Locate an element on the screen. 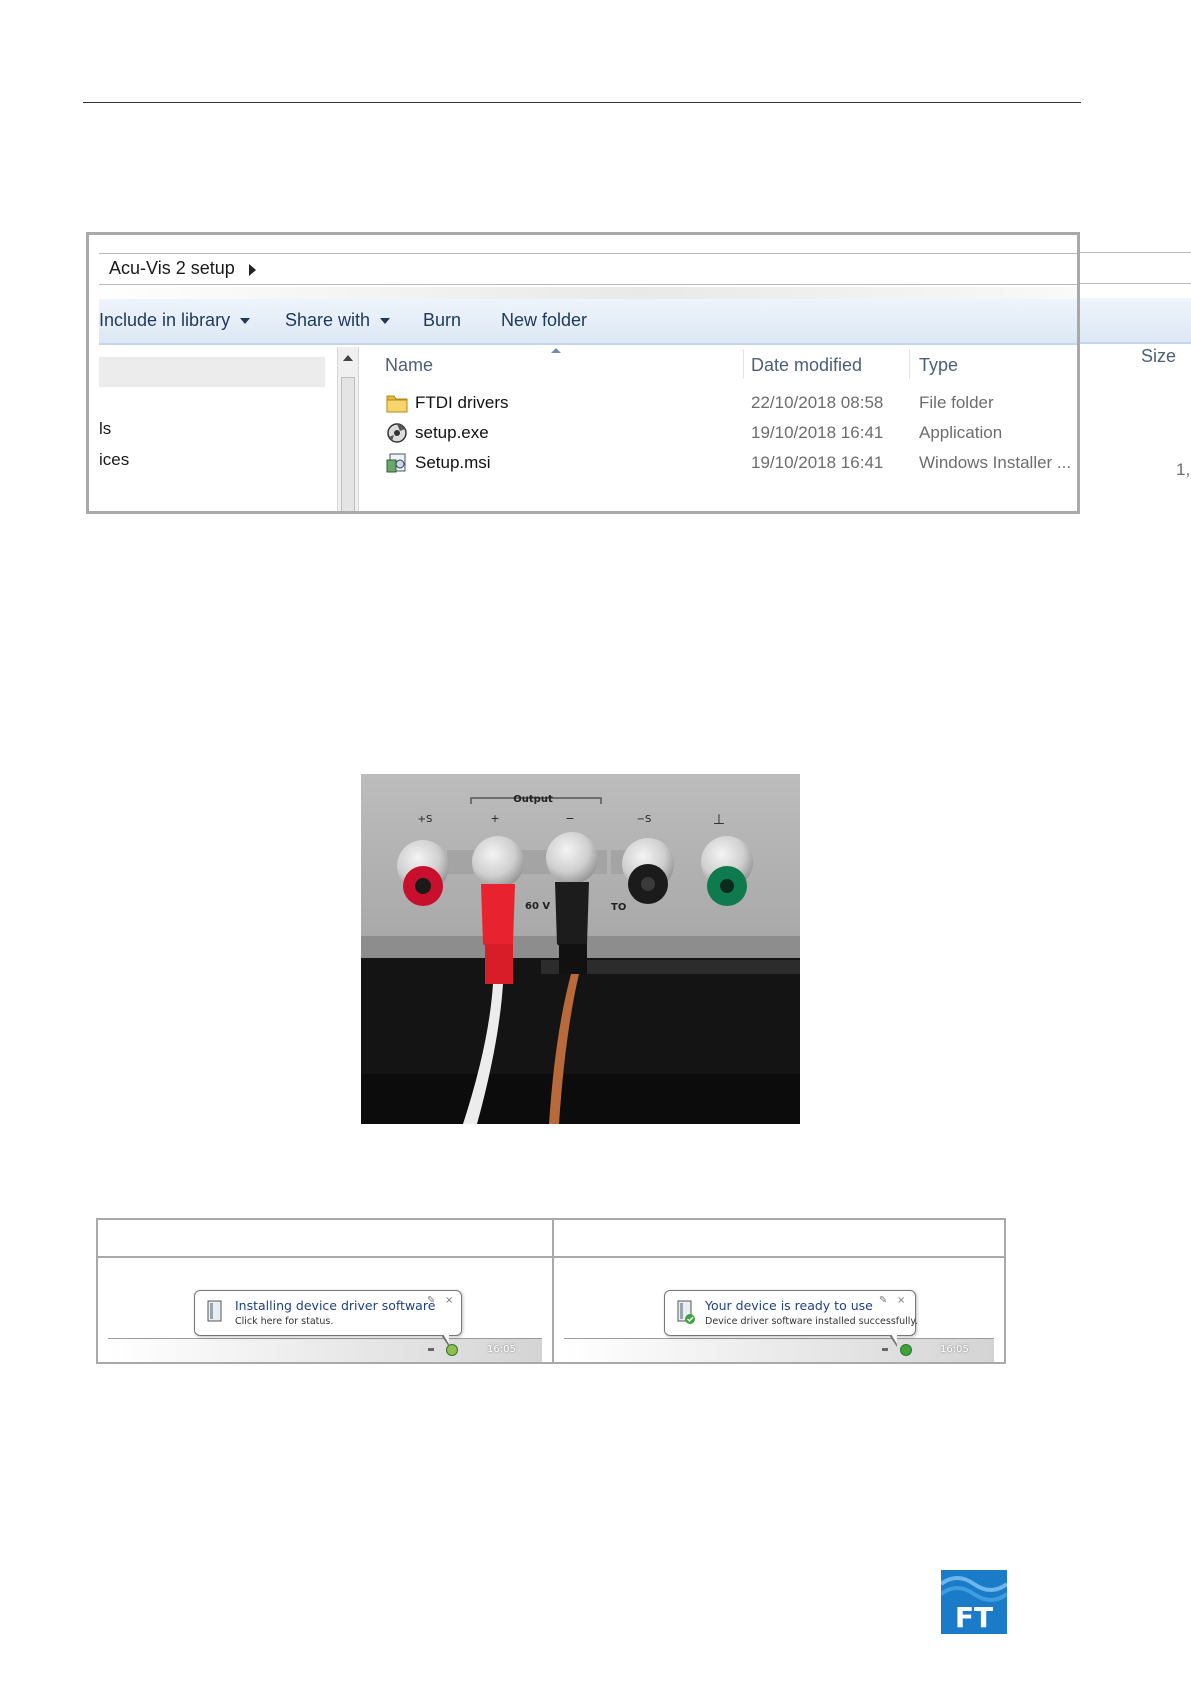  logo-text: FT is located at coordinates (974, 1617).